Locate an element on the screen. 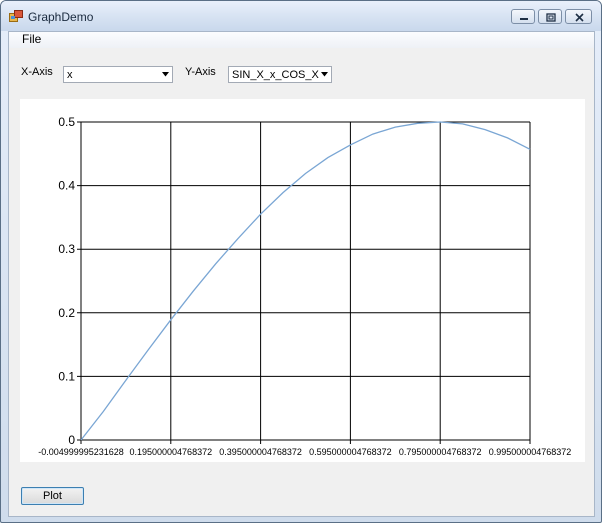 Image resolution: width=604 pixels, height=526 pixels. x-tick-label: 0.795000004768372 is located at coordinates (440, 452).